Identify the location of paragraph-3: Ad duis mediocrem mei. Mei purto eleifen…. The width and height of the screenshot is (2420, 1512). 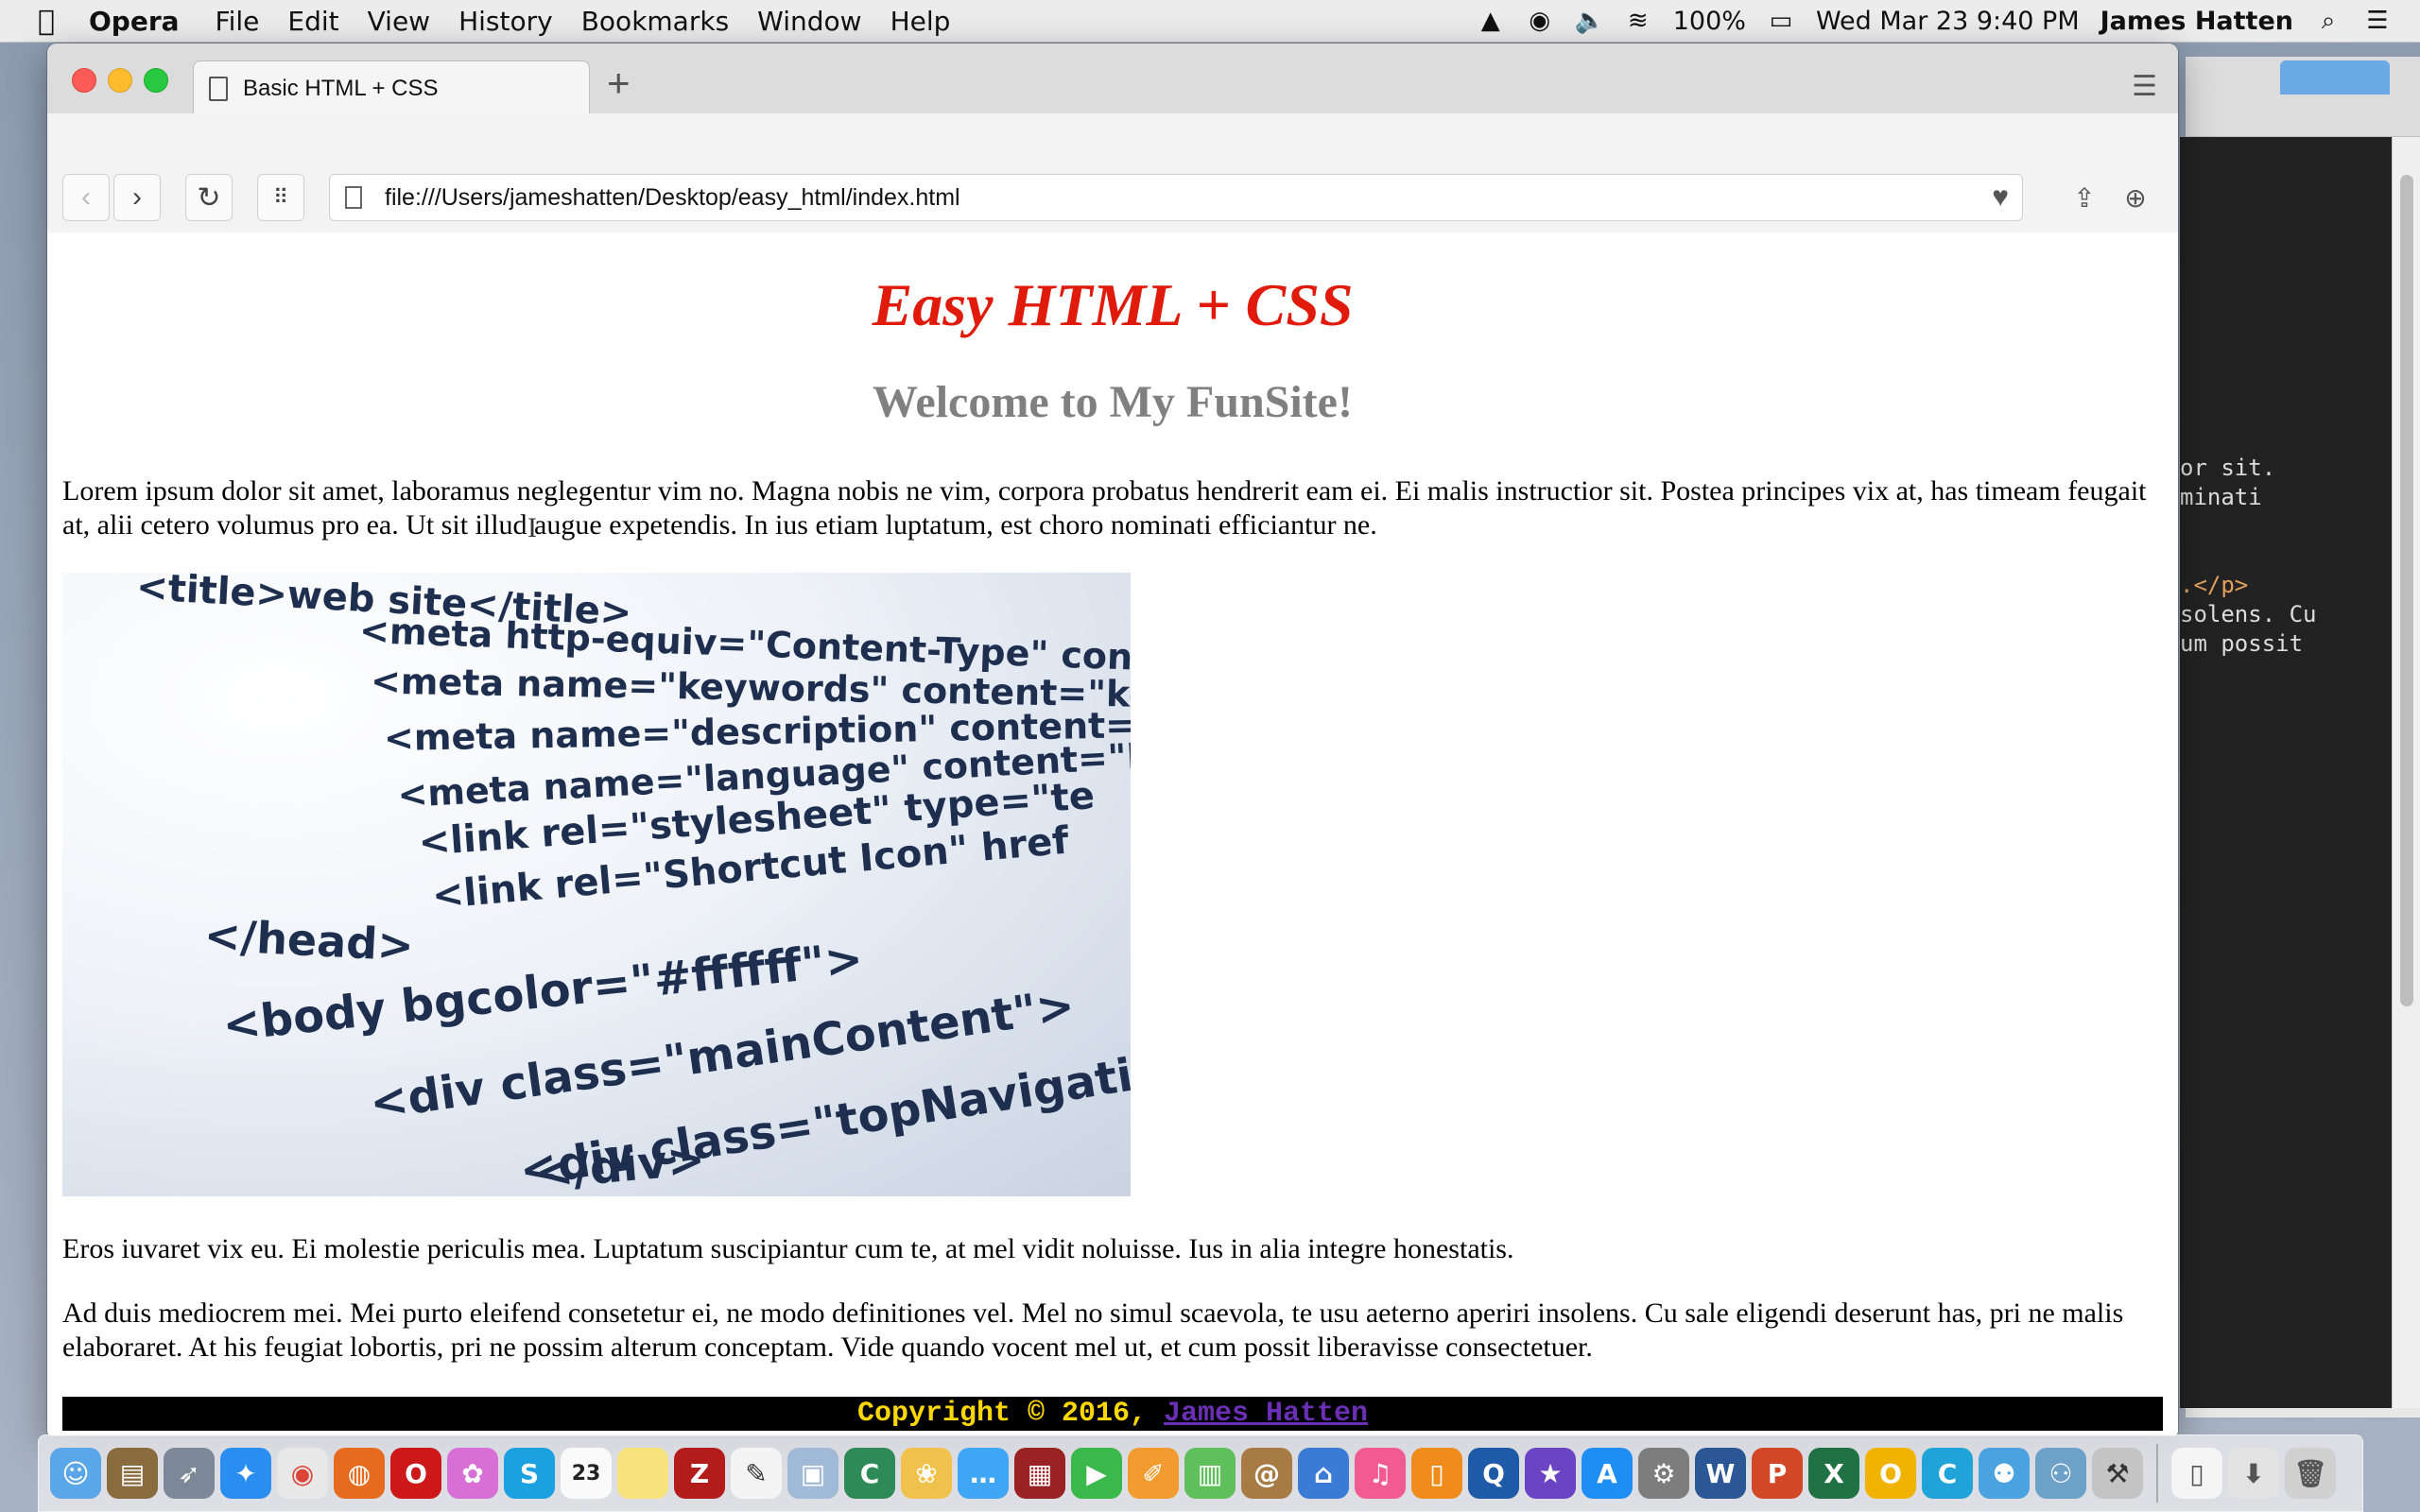
(1093, 1330).